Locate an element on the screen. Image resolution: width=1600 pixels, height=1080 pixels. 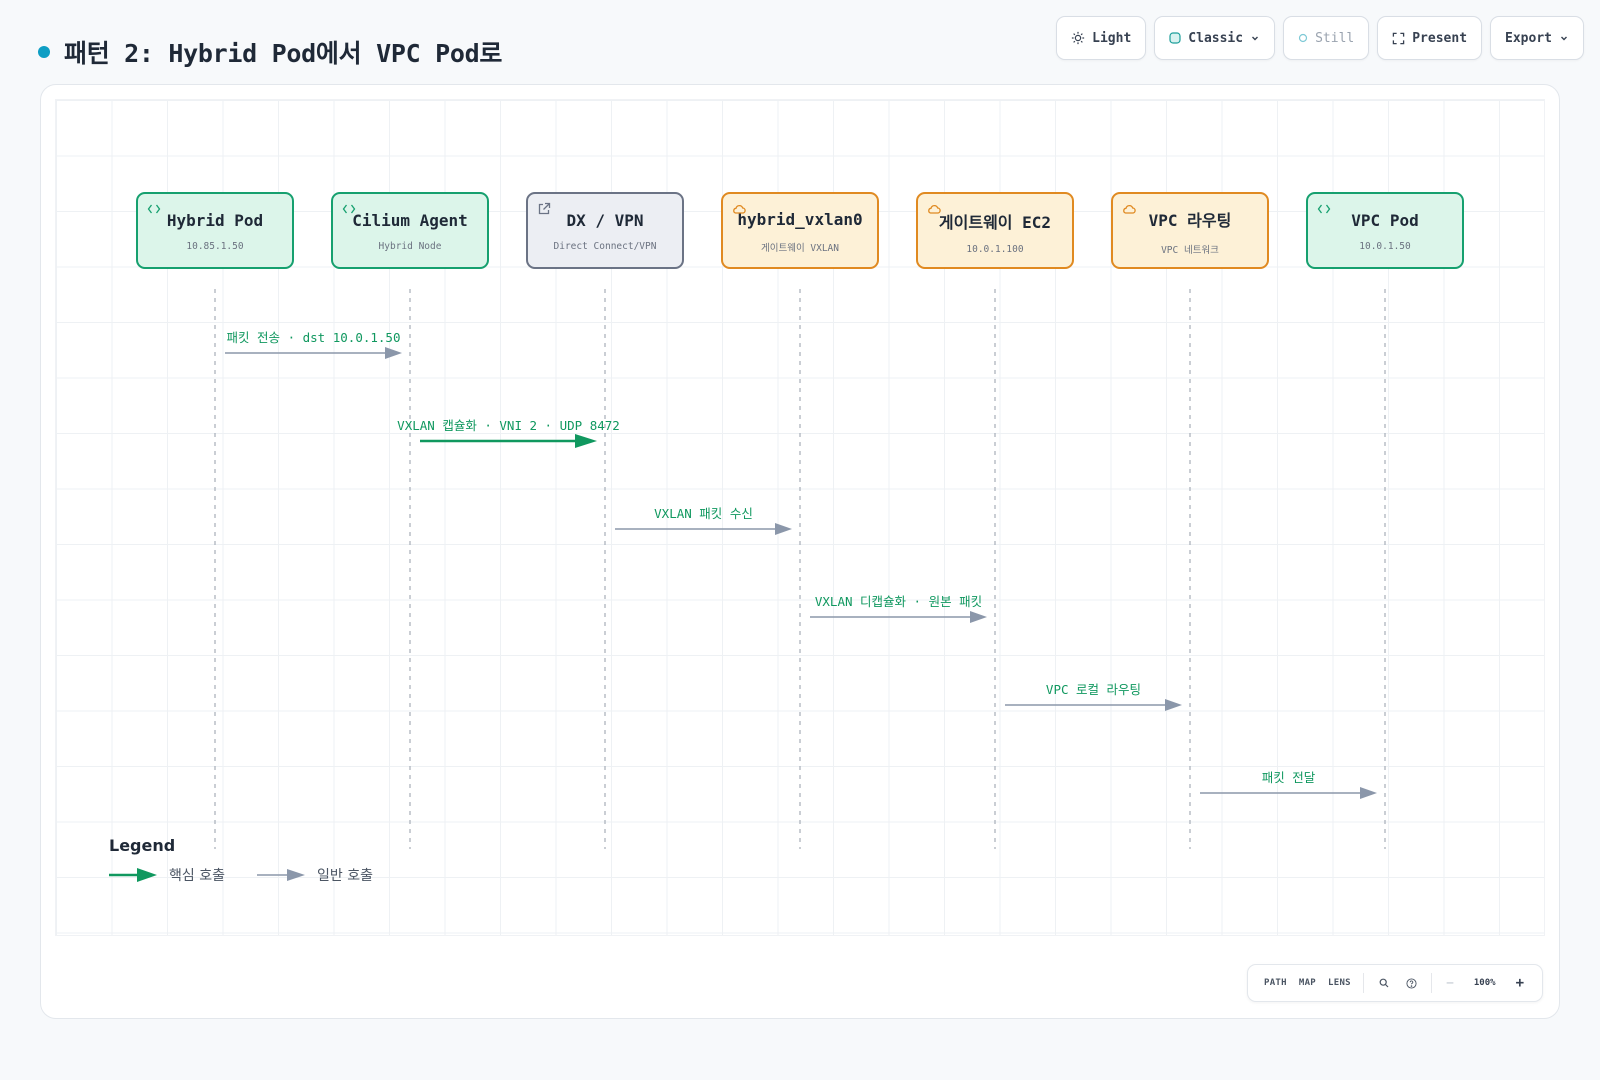
legend-item-normal: 일반 호출 is located at coordinates (314, 875).